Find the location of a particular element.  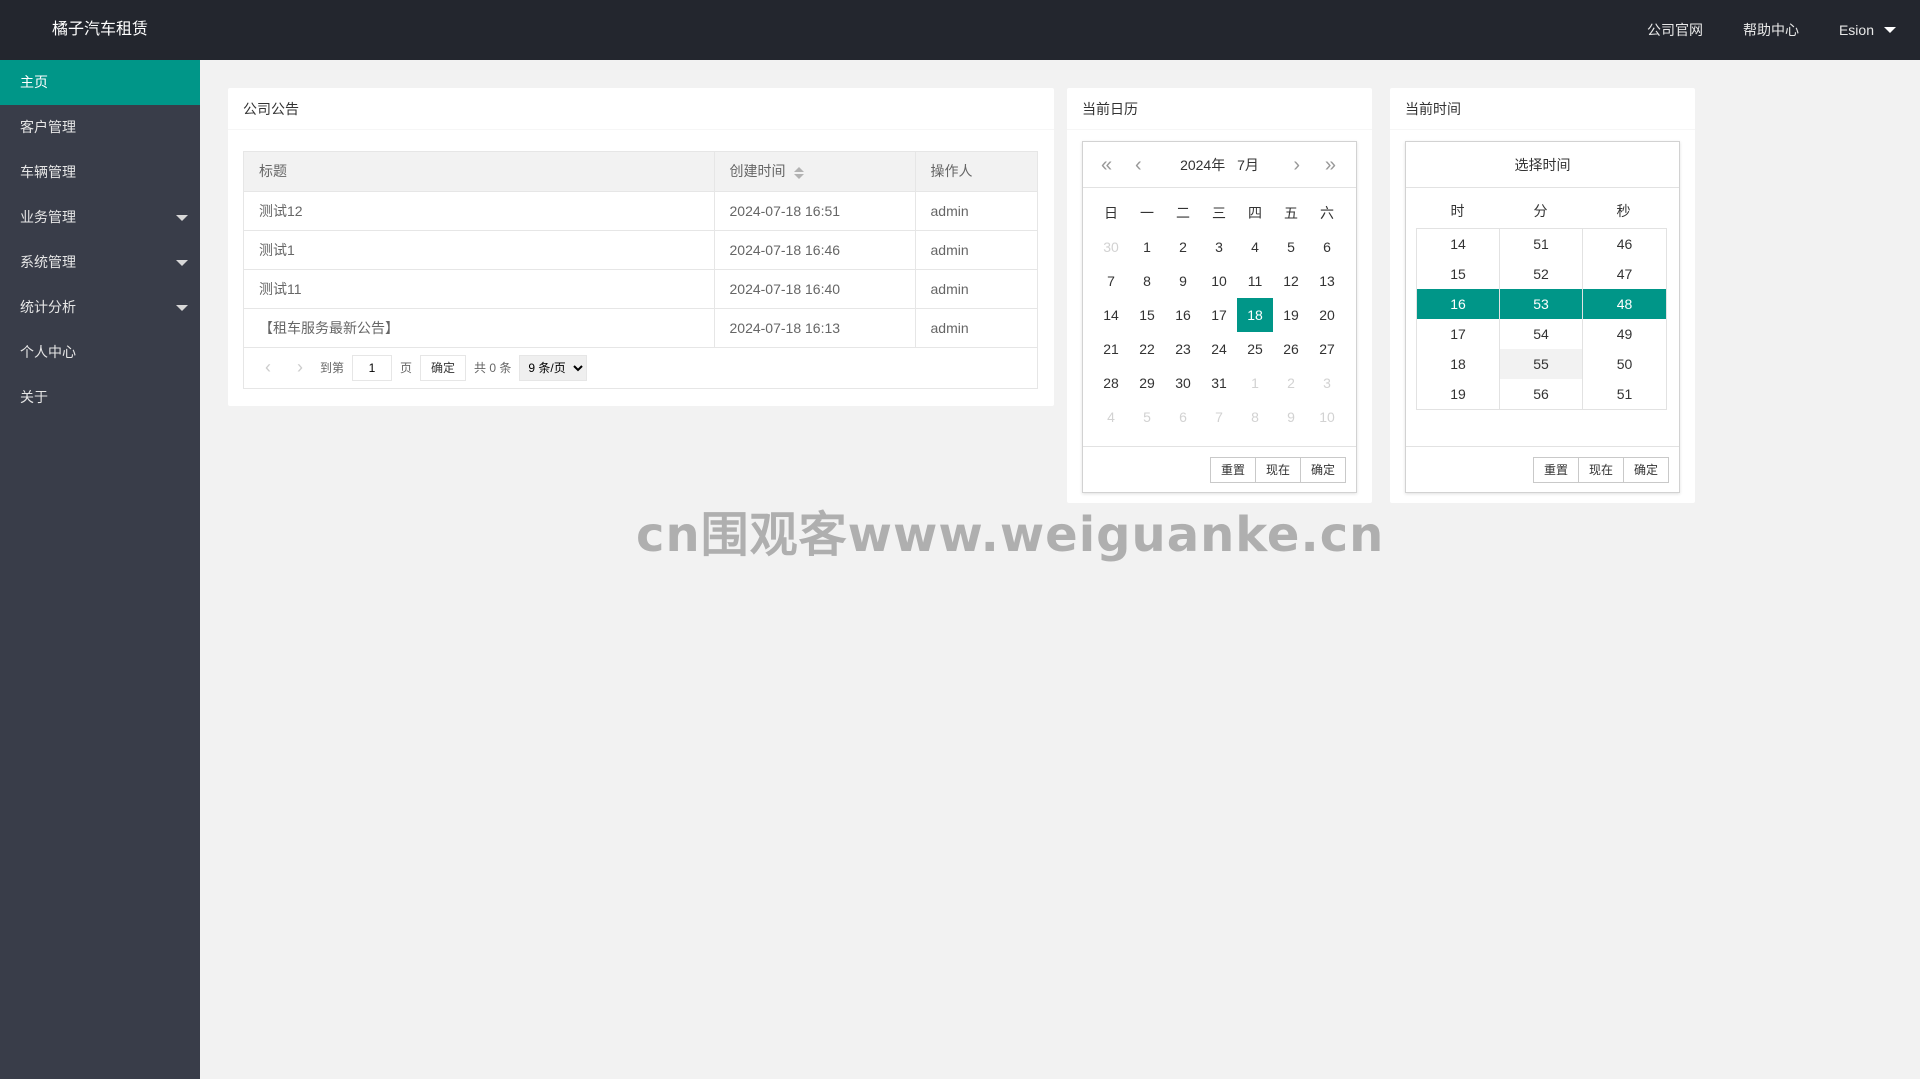

second-option: 50 is located at coordinates (1624, 364).